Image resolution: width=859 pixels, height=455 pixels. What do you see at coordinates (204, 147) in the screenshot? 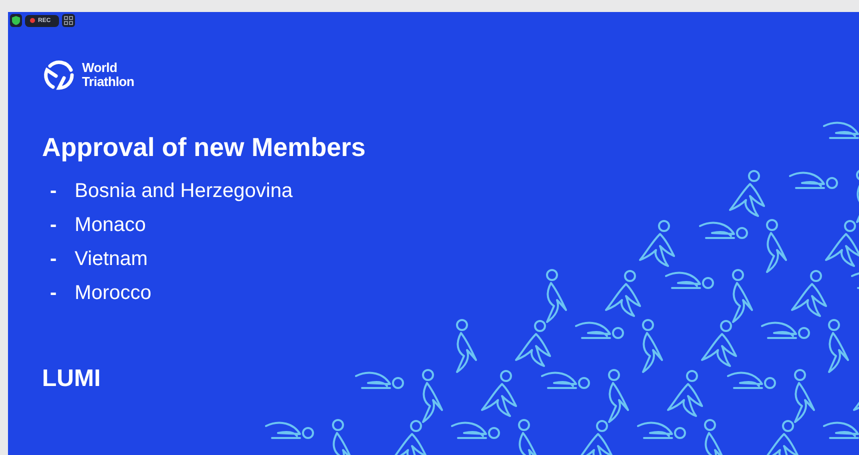
I see `slide-title: Approval of new Members` at bounding box center [204, 147].